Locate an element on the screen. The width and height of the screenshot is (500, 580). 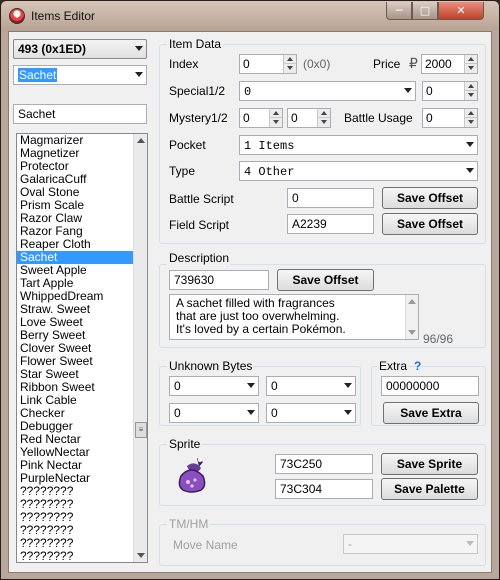
save-extra-button: Save Extra is located at coordinates (431, 413).